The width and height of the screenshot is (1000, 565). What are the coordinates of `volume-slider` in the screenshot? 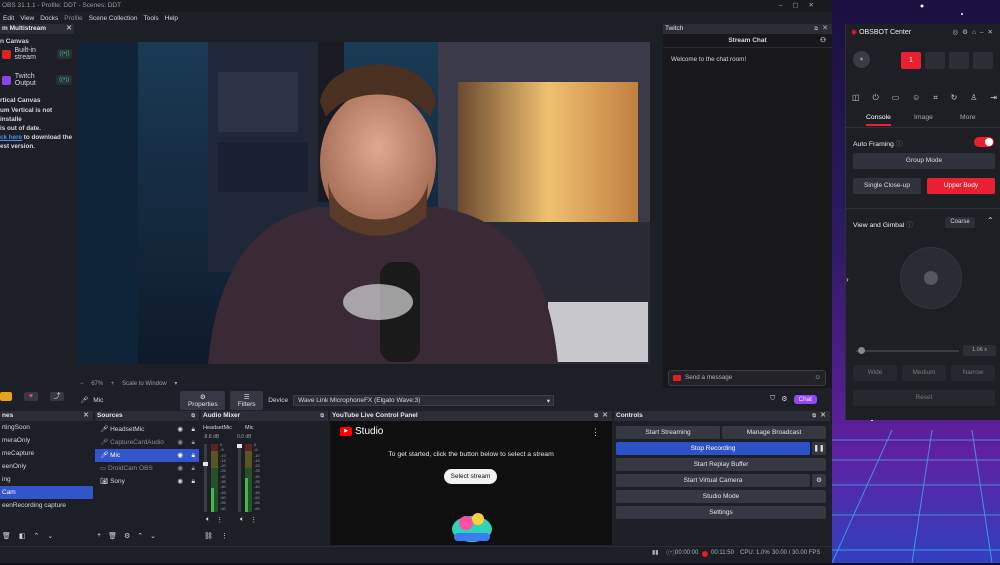 It's located at (205, 478).